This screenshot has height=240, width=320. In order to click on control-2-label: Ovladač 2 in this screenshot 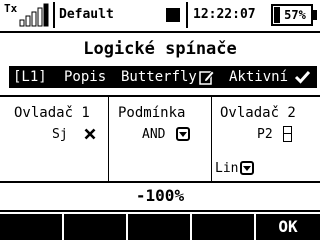, I will do `click(258, 113)`.